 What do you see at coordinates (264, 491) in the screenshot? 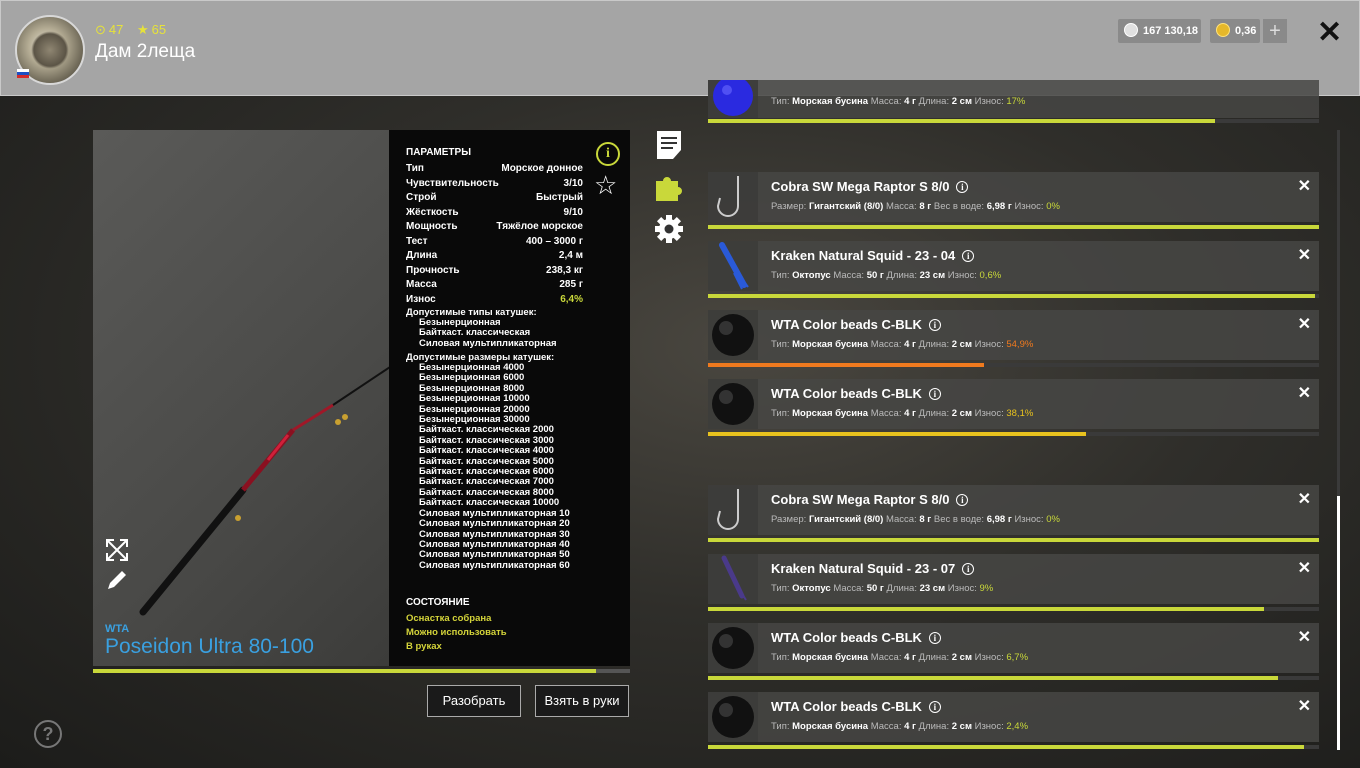
I see `rod-image` at bounding box center [264, 491].